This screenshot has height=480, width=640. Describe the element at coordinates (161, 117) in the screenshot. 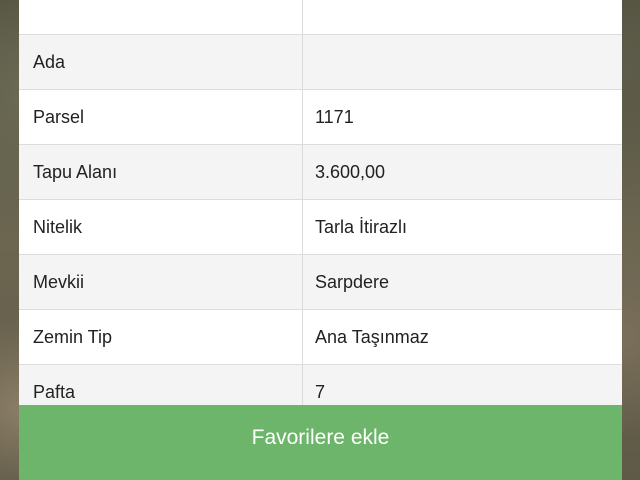

I see `row-label: Parsel` at that location.